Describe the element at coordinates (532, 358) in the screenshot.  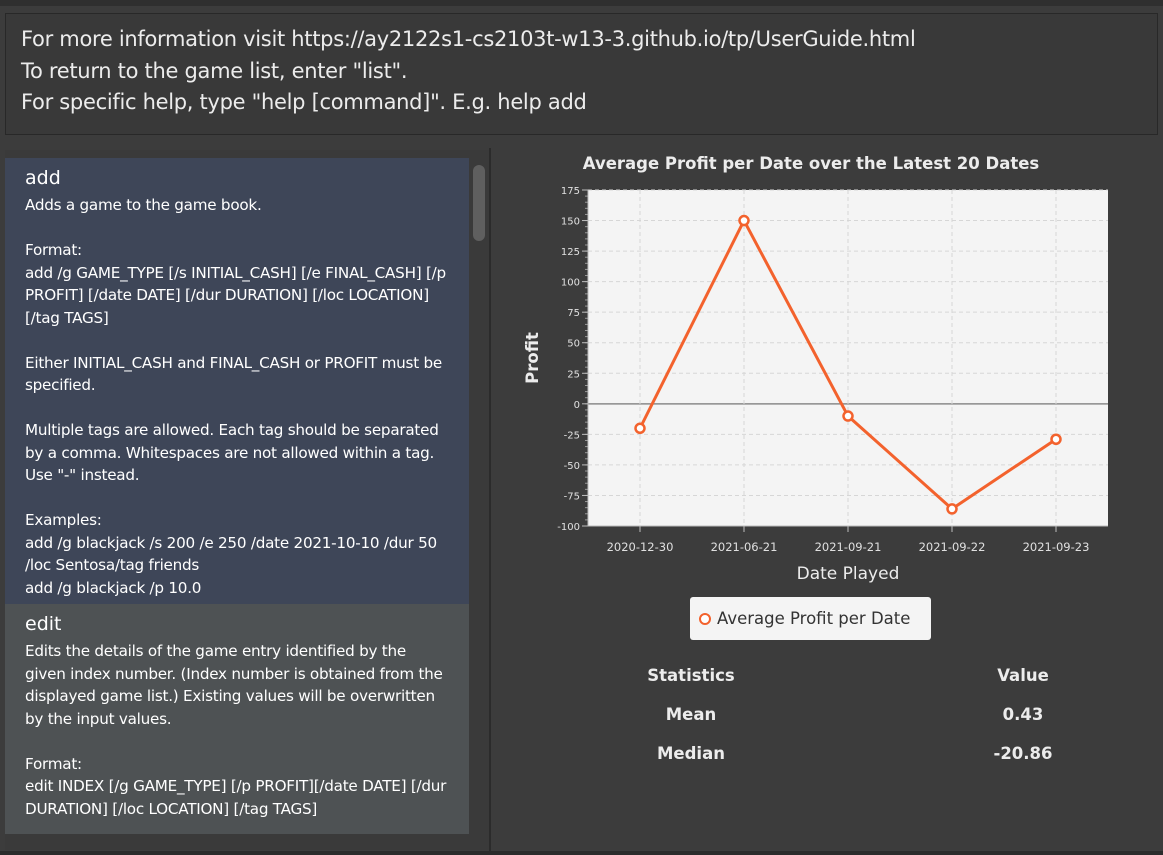
I see `y-axis-label: Profit` at that location.